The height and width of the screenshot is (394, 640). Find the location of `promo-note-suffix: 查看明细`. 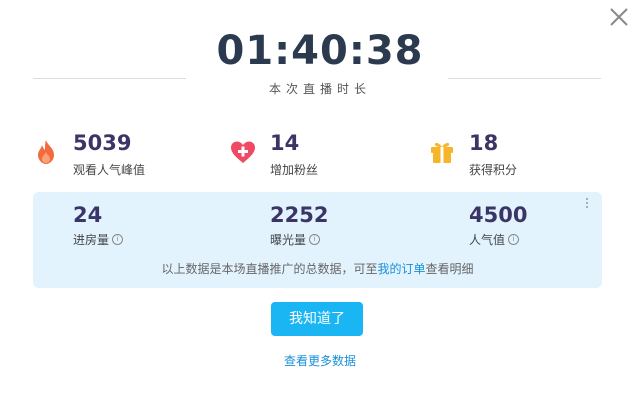

promo-note-suffix: 查看明细 is located at coordinates (449, 269).